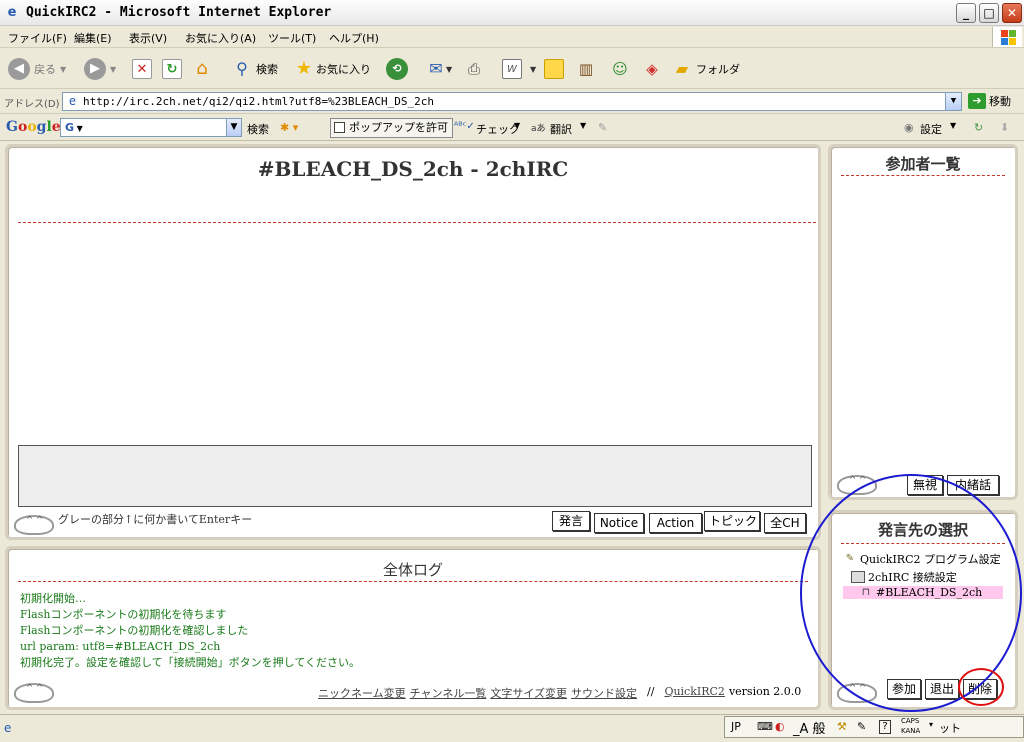 This screenshot has width=1024, height=742. Describe the element at coordinates (258, 129) in the screenshot. I see `google-search-button: 検索` at that location.